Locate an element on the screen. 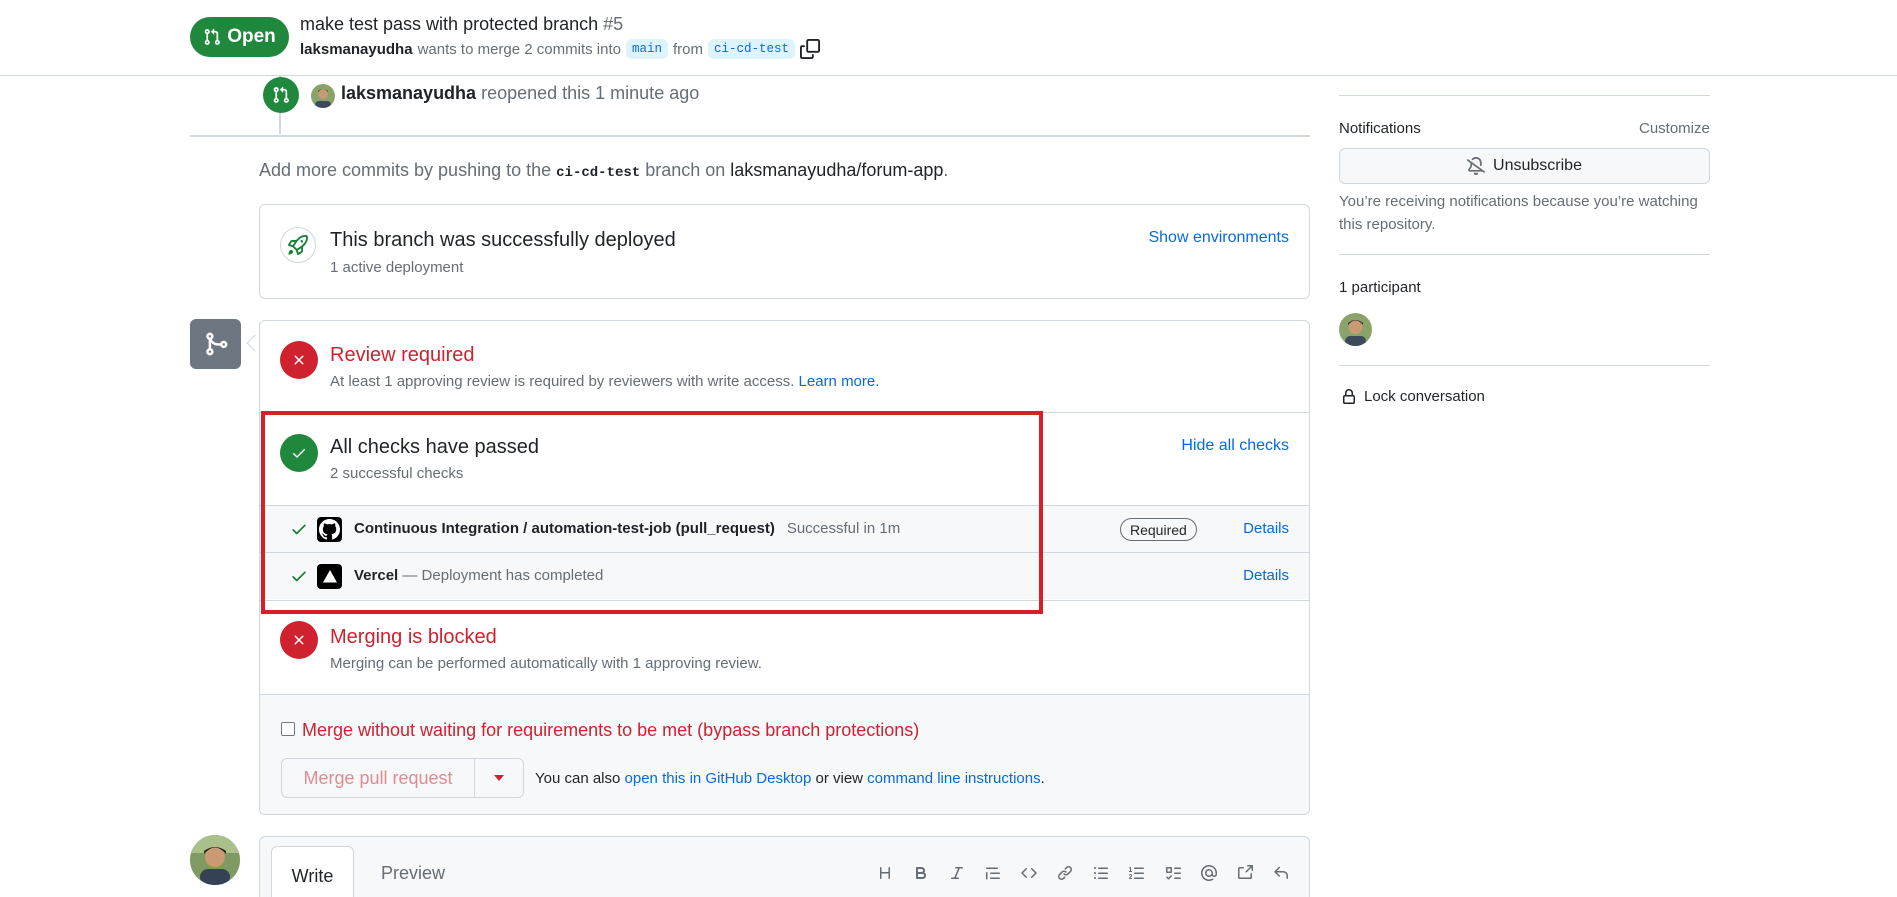  git-merge-icon is located at coordinates (215, 344).